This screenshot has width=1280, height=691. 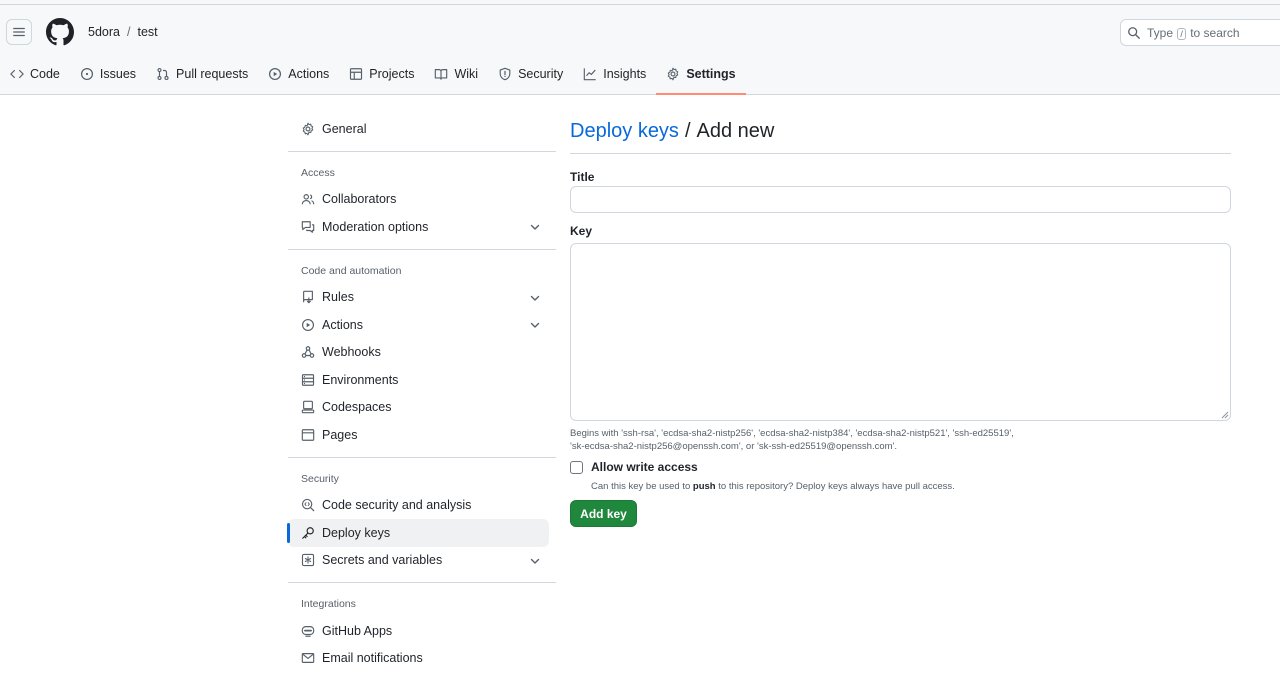 I want to click on sidebar-item-moderation-options: Moderation options, so click(x=418, y=227).